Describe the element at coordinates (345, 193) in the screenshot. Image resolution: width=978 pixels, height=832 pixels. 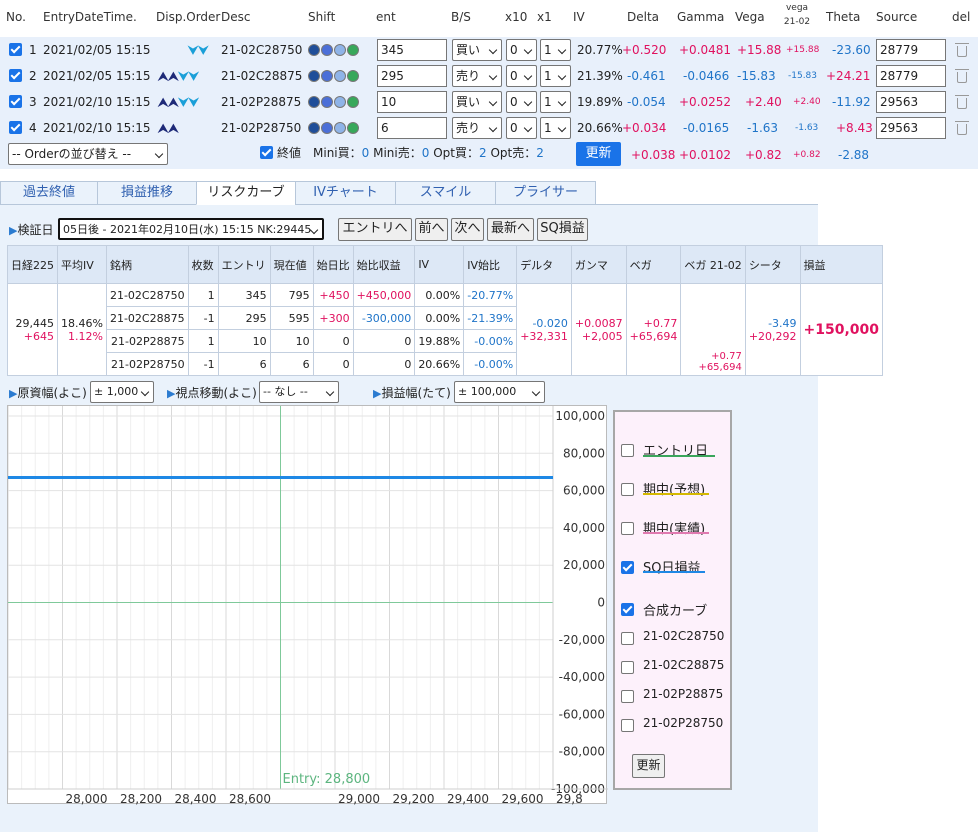
I see `tab-iv-chart: IVチャート` at that location.